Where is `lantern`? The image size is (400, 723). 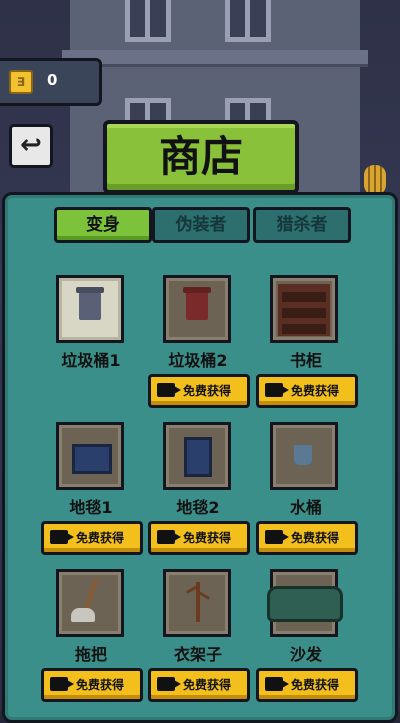
lantern is located at coordinates (375, 180).